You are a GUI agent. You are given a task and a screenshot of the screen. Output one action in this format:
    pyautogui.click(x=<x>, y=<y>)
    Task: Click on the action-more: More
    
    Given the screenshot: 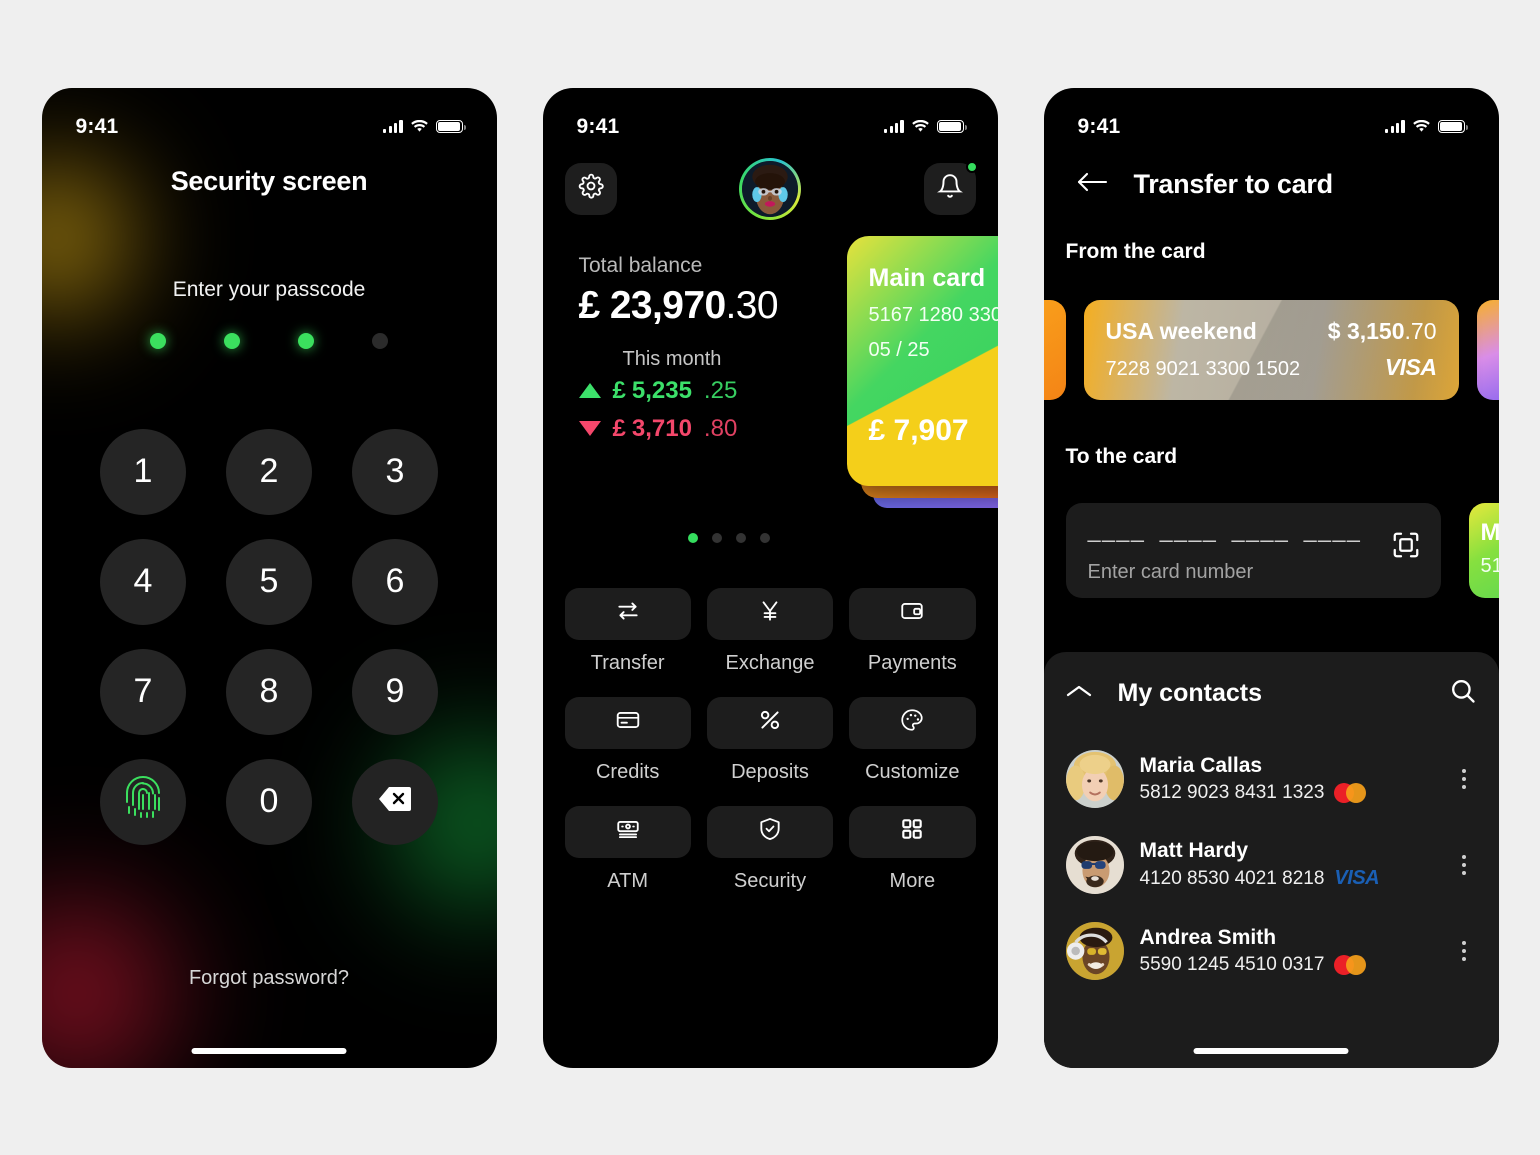 What is the action you would take?
    pyautogui.click(x=912, y=856)
    